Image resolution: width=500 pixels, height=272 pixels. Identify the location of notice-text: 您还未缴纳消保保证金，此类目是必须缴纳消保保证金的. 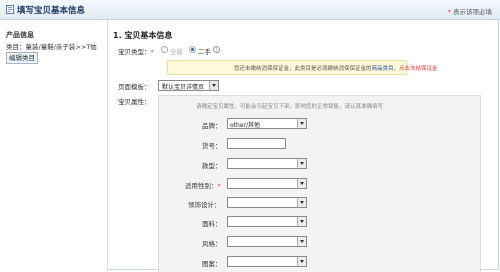
(303, 69).